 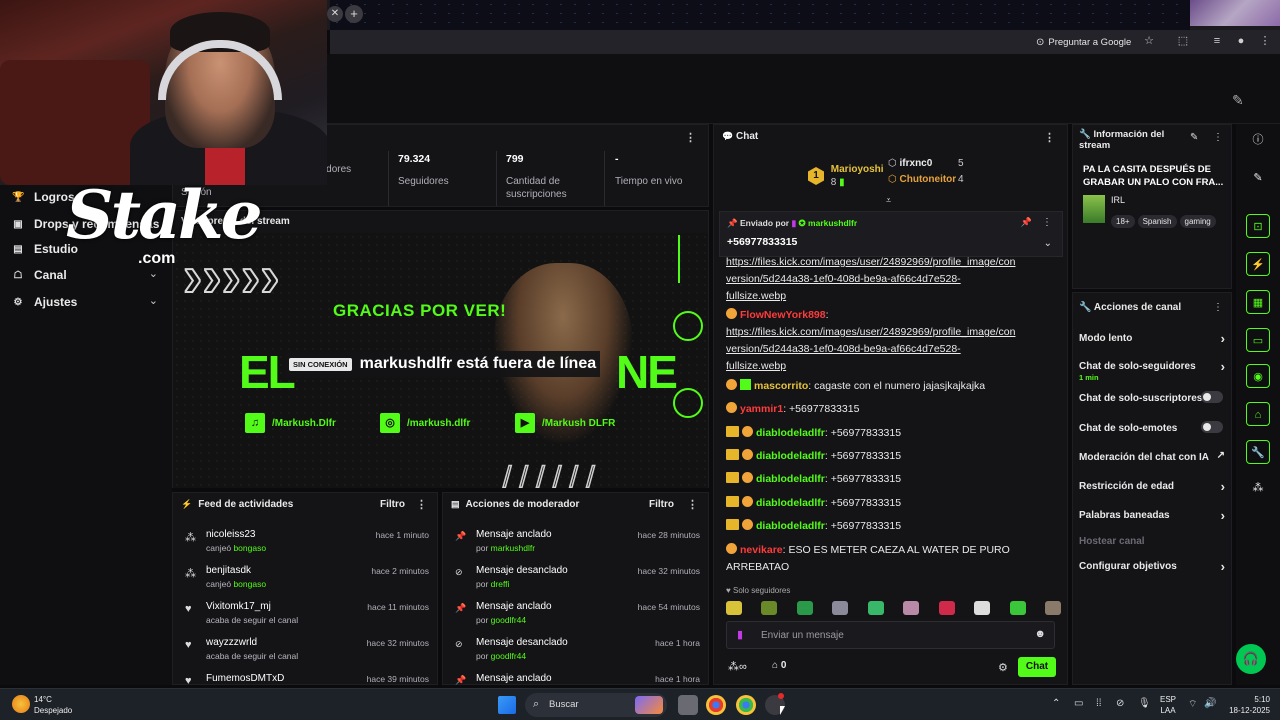 What do you see at coordinates (1083, 42) in the screenshot?
I see `ask-google-button: ⊙ Preguntar a Google` at bounding box center [1083, 42].